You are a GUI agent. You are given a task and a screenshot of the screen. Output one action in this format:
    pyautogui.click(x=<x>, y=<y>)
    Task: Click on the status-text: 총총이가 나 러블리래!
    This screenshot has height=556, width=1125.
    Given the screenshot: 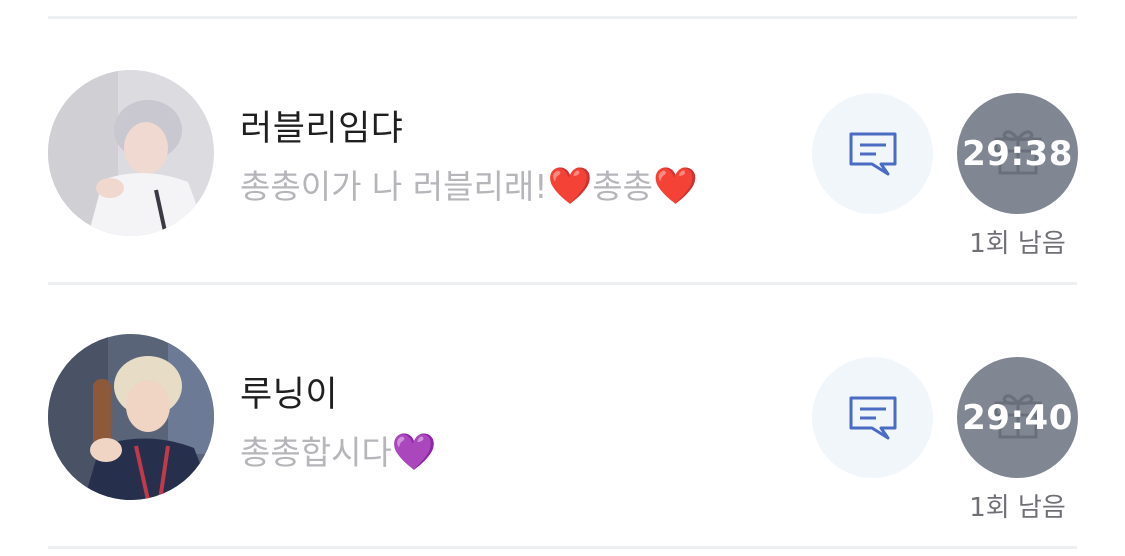 What is the action you would take?
    pyautogui.click(x=394, y=186)
    